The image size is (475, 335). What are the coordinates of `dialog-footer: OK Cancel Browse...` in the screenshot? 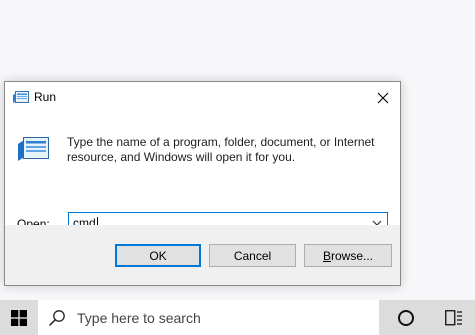 It's located at (202, 255).